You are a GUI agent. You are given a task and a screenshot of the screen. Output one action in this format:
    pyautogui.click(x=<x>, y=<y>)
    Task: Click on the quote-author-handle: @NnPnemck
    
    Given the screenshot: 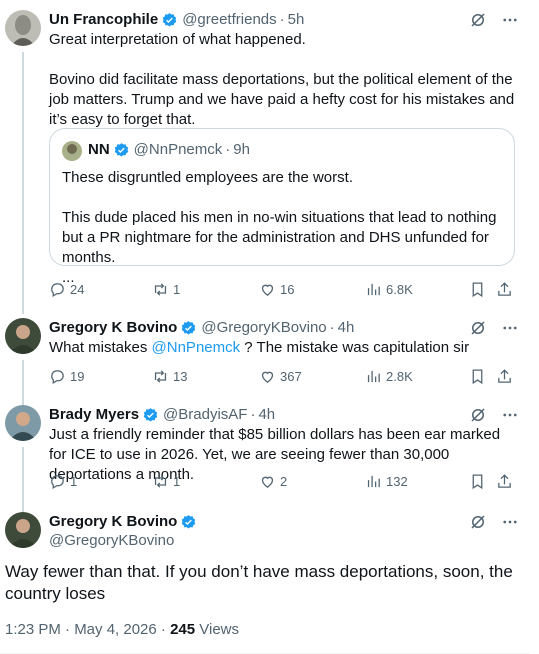 What is the action you would take?
    pyautogui.click(x=178, y=149)
    